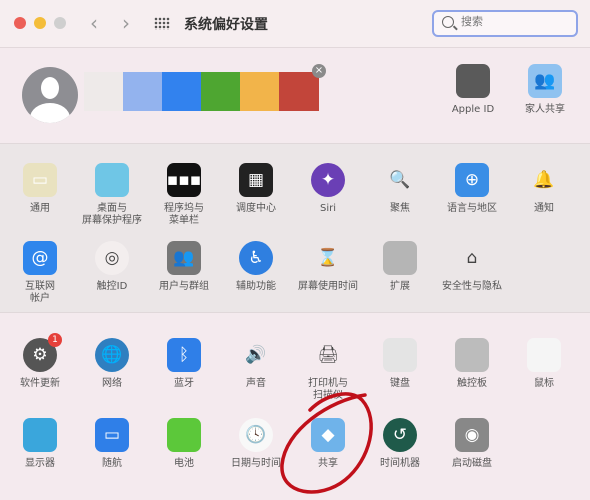 This screenshot has width=590, height=500. What do you see at coordinates (184, 214) in the screenshot?
I see `pref-item-label: 程序坞与 菜单栏` at bounding box center [184, 214].